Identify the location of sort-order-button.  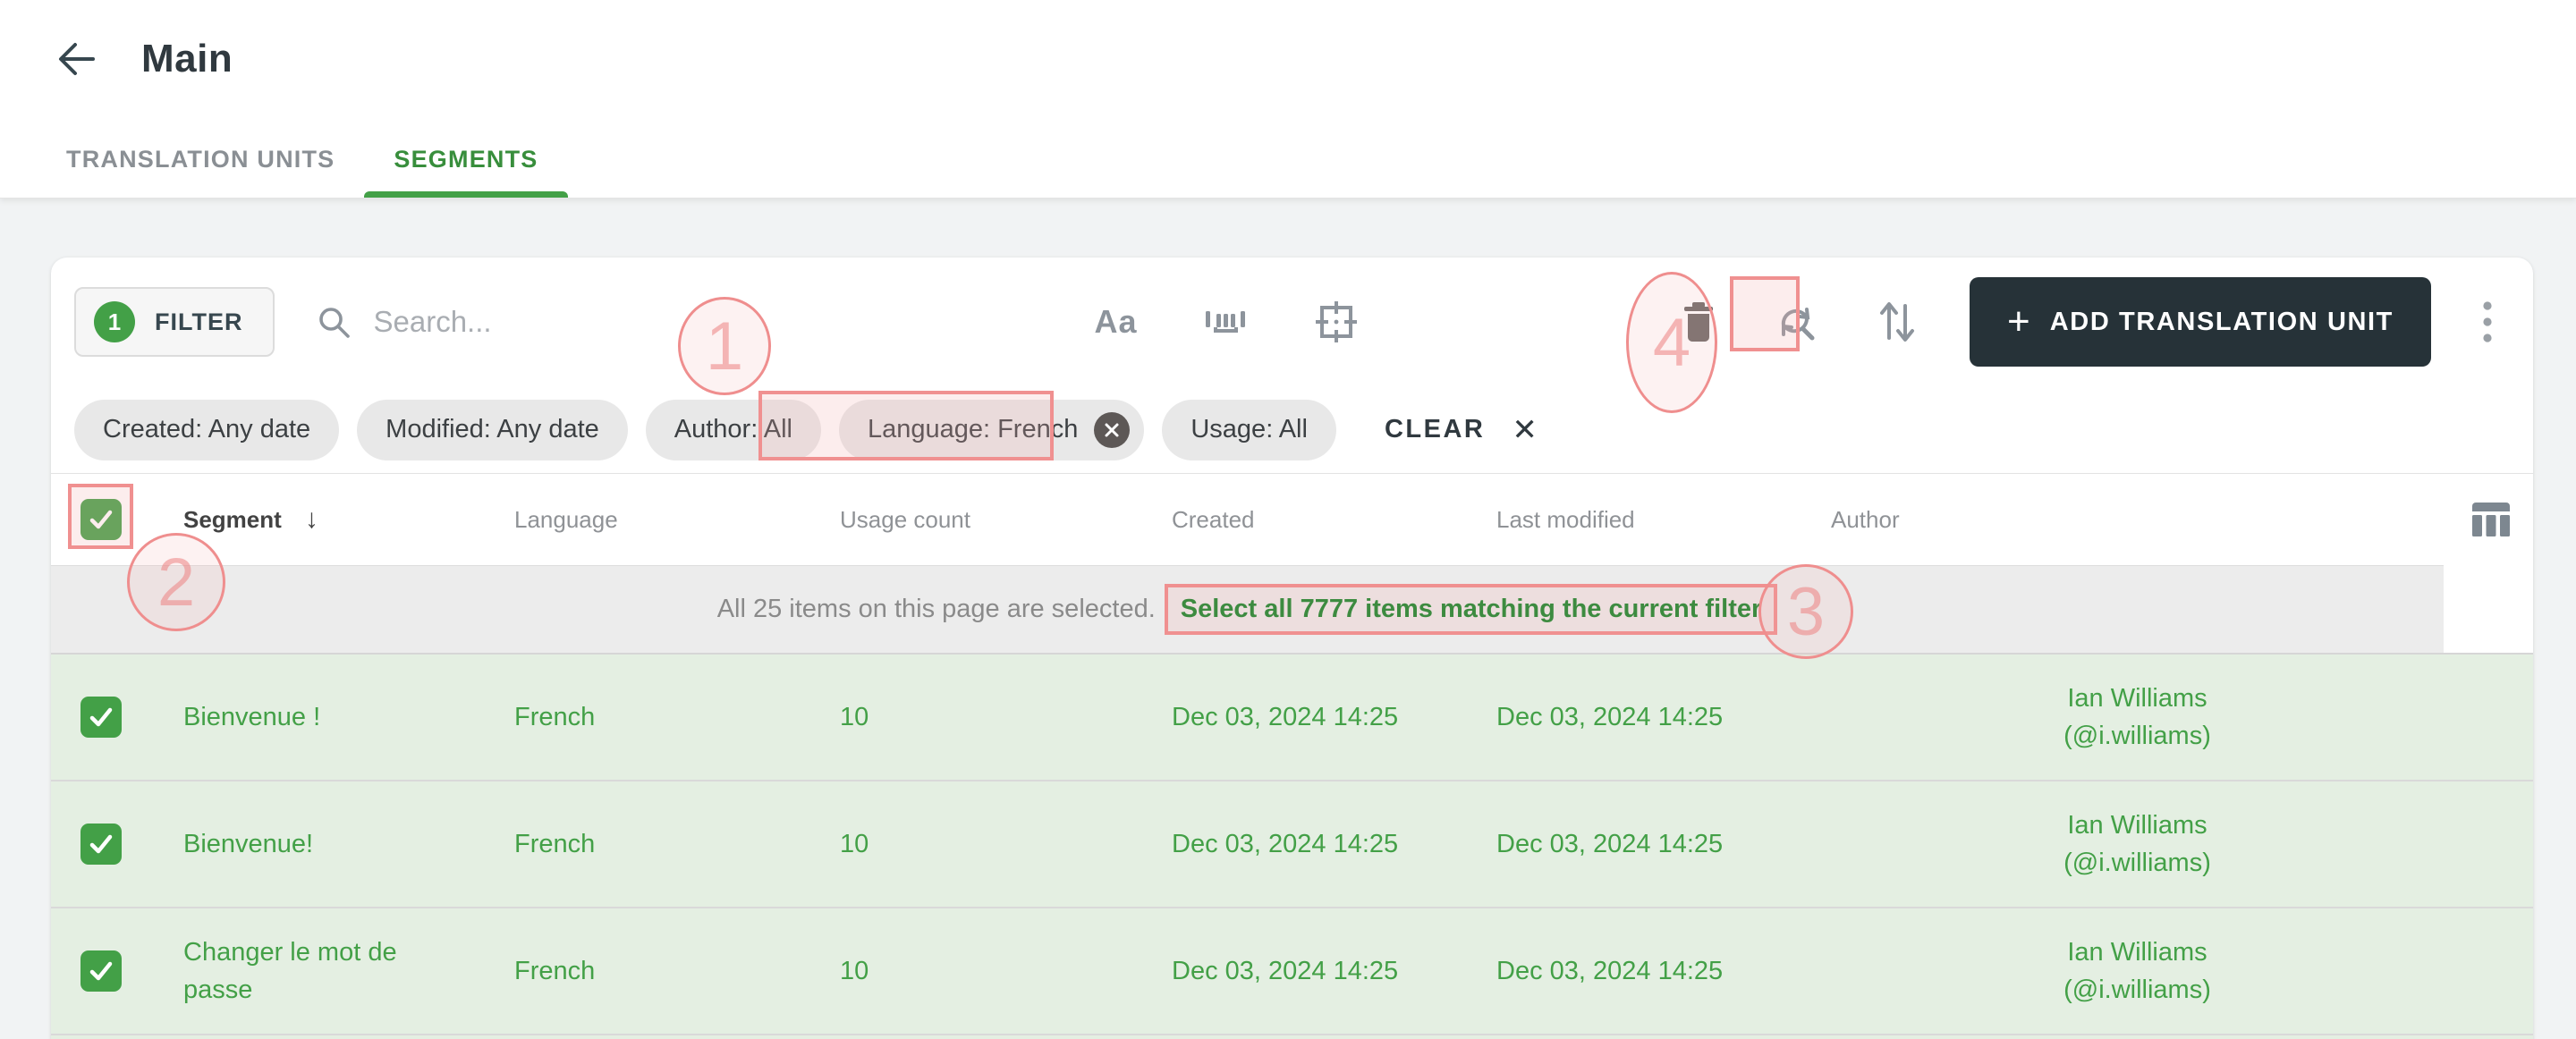
(1897, 322).